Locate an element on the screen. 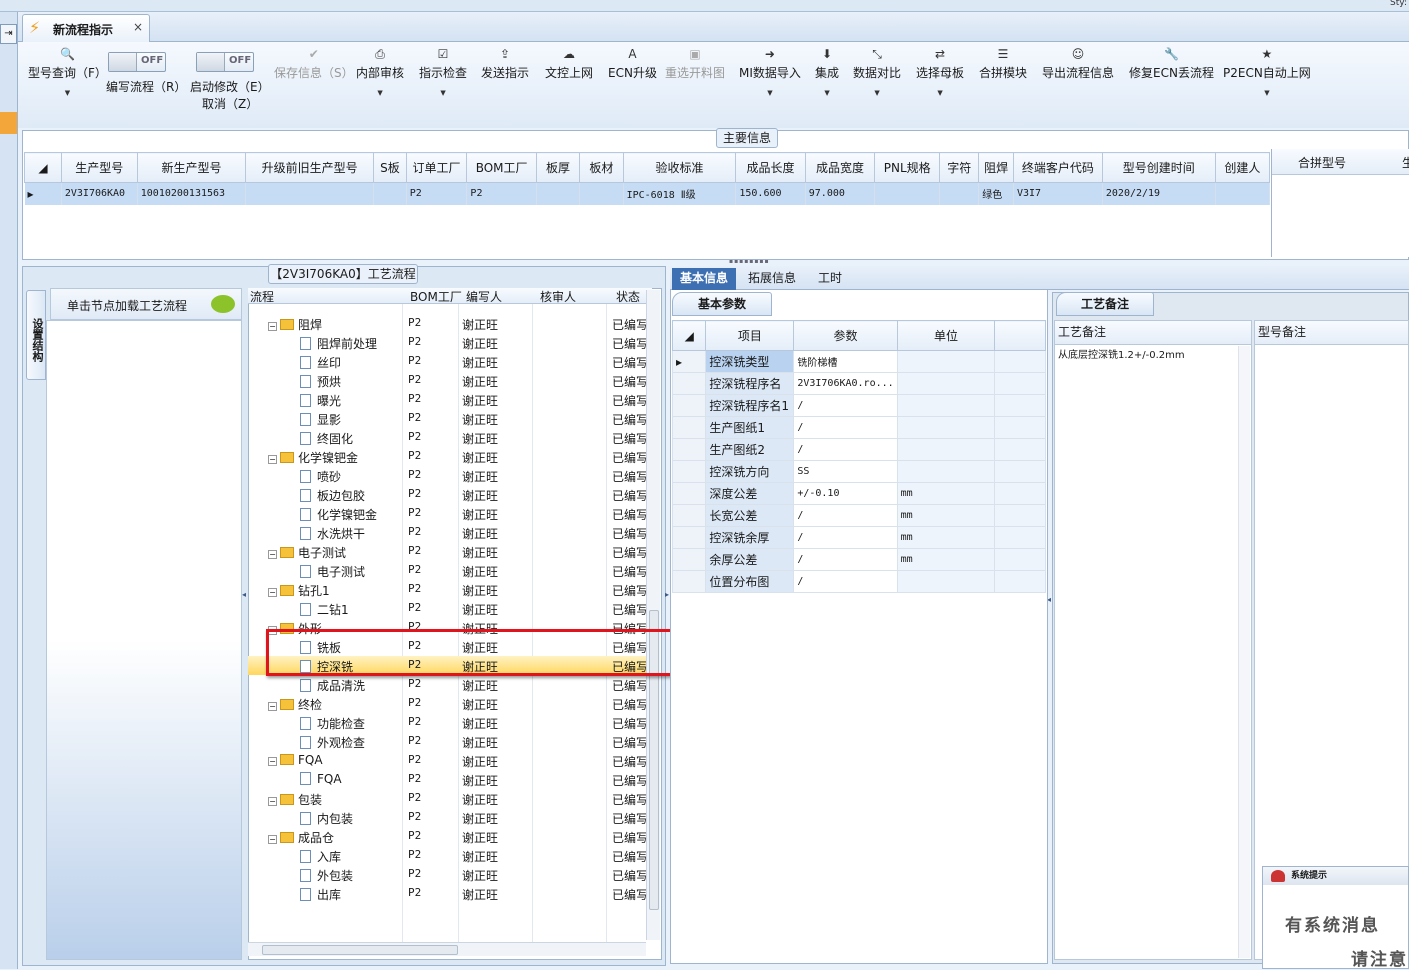 This screenshot has width=1409, height=970. tree-row: − 阻焊 P2 谢正旺 已编写 is located at coordinates (448, 323).